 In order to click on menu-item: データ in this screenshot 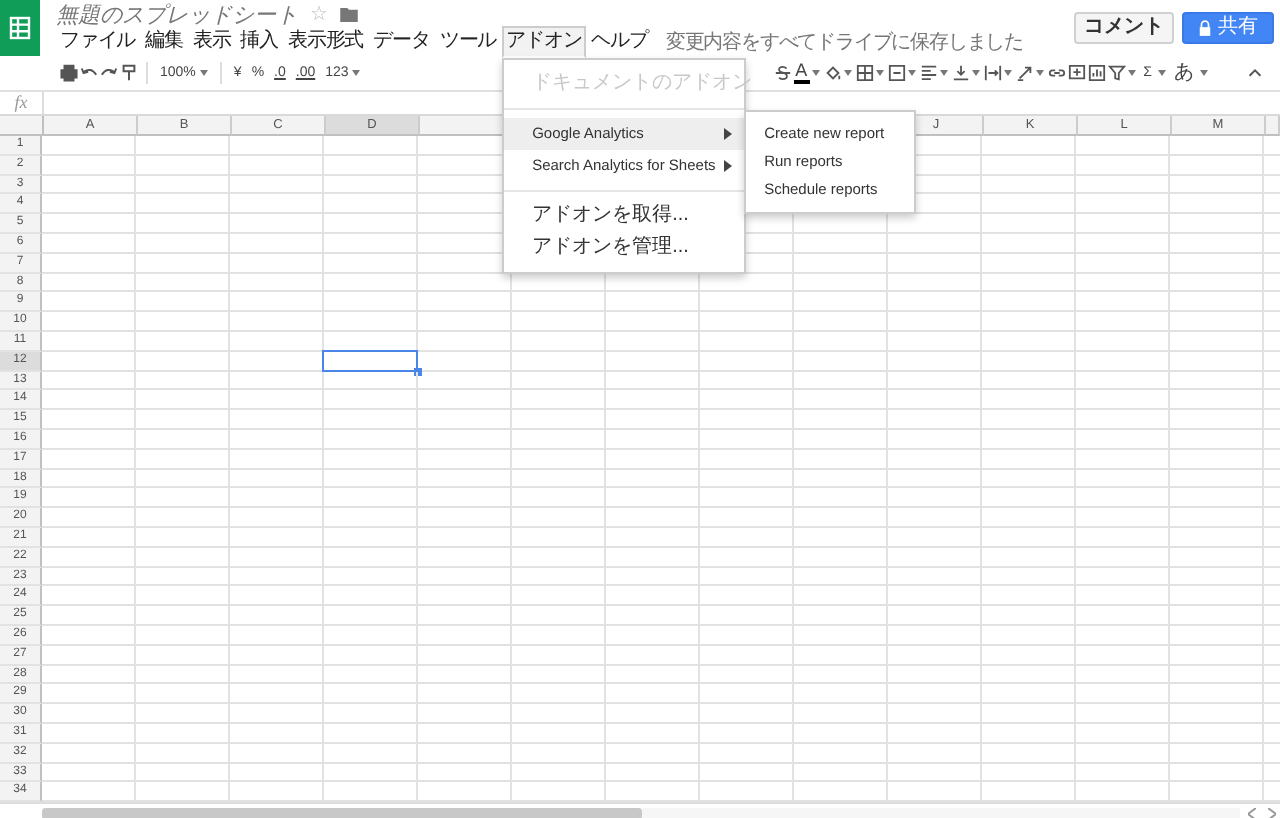, I will do `click(401, 42)`.